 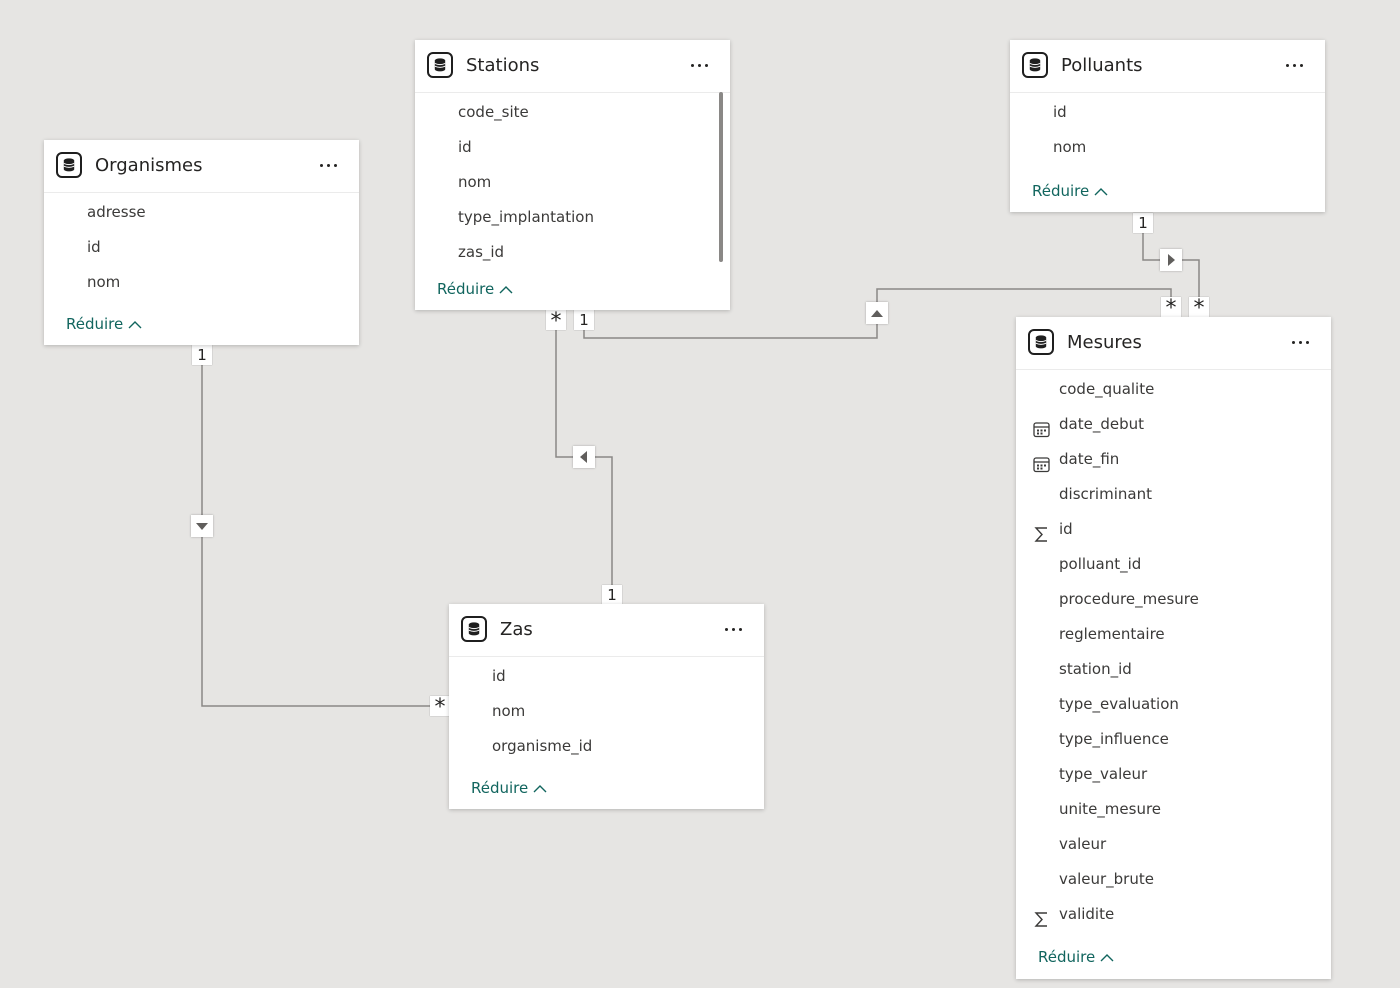 I want to click on field-row: validite, so click(x=1173, y=914).